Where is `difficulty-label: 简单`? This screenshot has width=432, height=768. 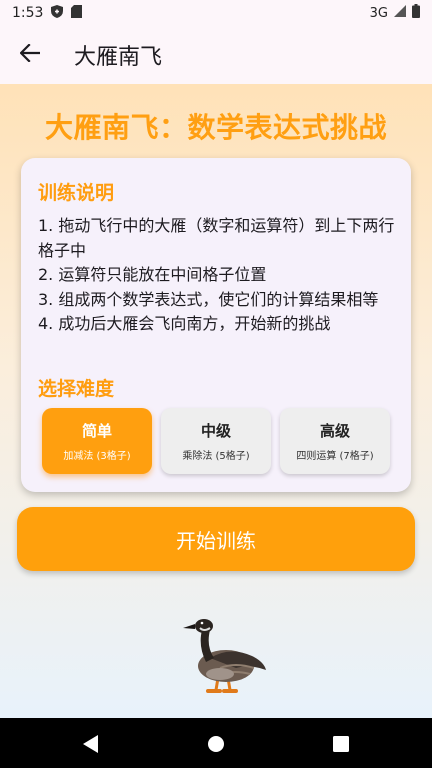 difficulty-label: 简单 is located at coordinates (96, 431).